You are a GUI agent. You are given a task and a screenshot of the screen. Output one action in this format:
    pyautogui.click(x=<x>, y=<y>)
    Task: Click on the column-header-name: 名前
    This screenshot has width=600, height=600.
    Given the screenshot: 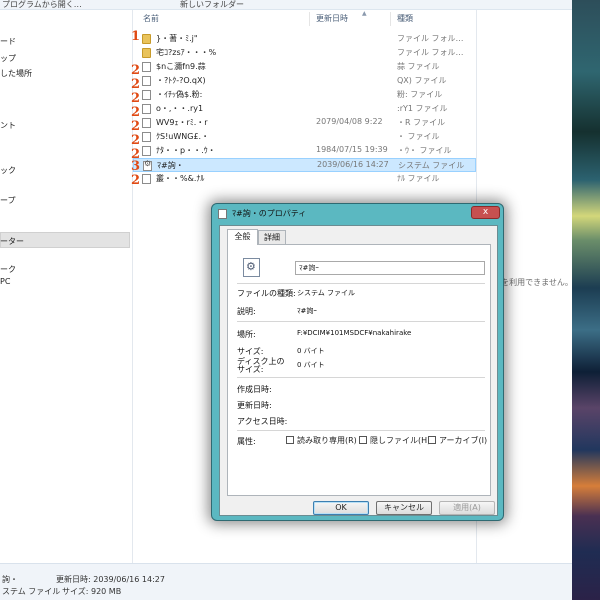 What is the action you would take?
    pyautogui.click(x=151, y=19)
    